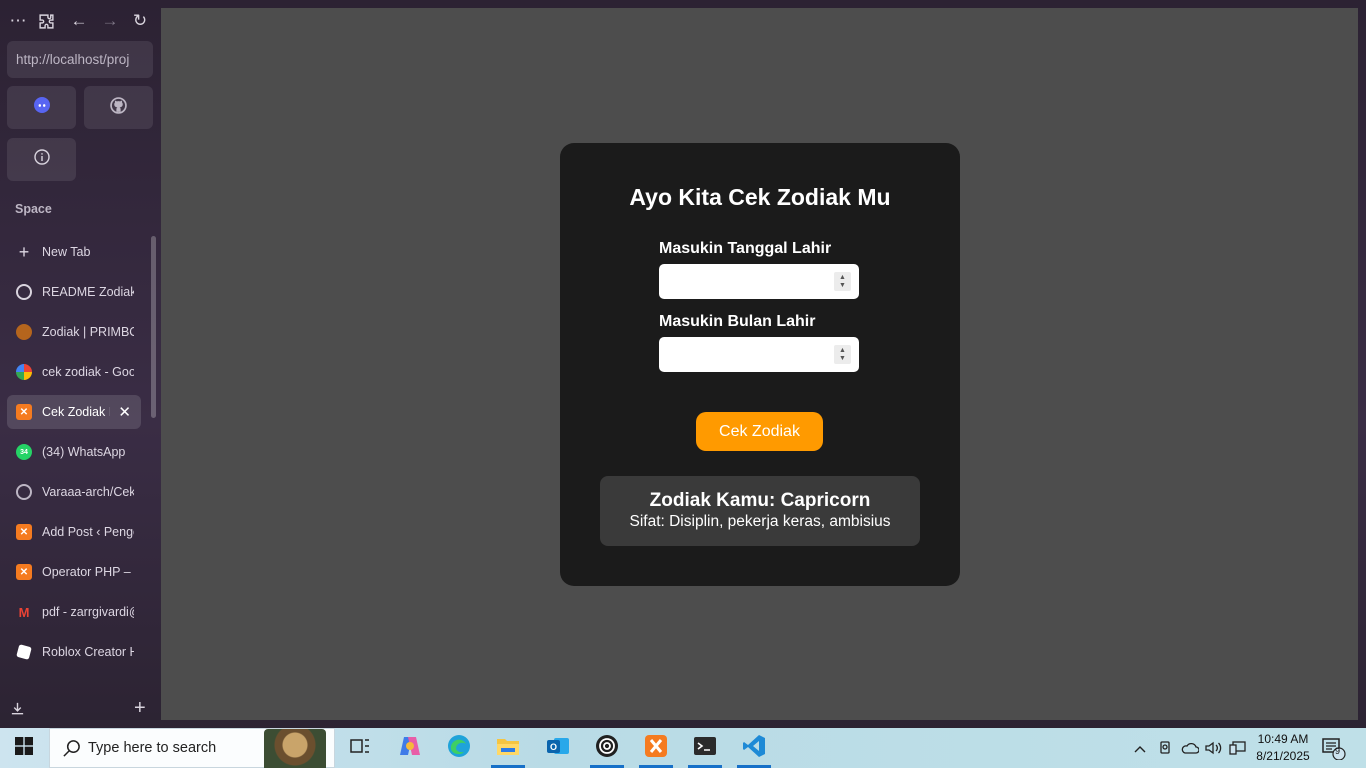 The image size is (1366, 768). I want to click on day-label: Masukin Tanggal Lahir, so click(745, 248).